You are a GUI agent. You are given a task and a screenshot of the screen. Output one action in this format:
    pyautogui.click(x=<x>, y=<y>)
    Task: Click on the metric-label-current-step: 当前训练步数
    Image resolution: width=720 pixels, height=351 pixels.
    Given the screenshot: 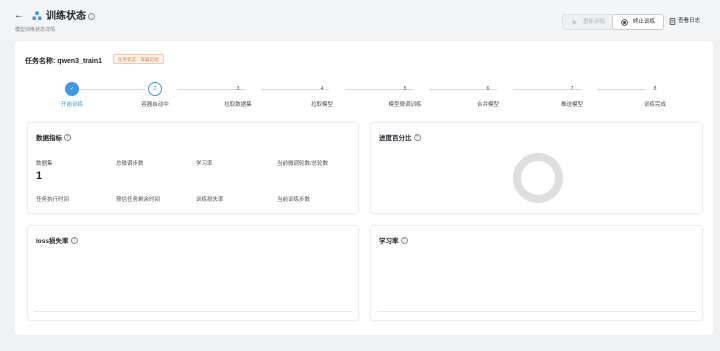 What is the action you would take?
    pyautogui.click(x=294, y=200)
    